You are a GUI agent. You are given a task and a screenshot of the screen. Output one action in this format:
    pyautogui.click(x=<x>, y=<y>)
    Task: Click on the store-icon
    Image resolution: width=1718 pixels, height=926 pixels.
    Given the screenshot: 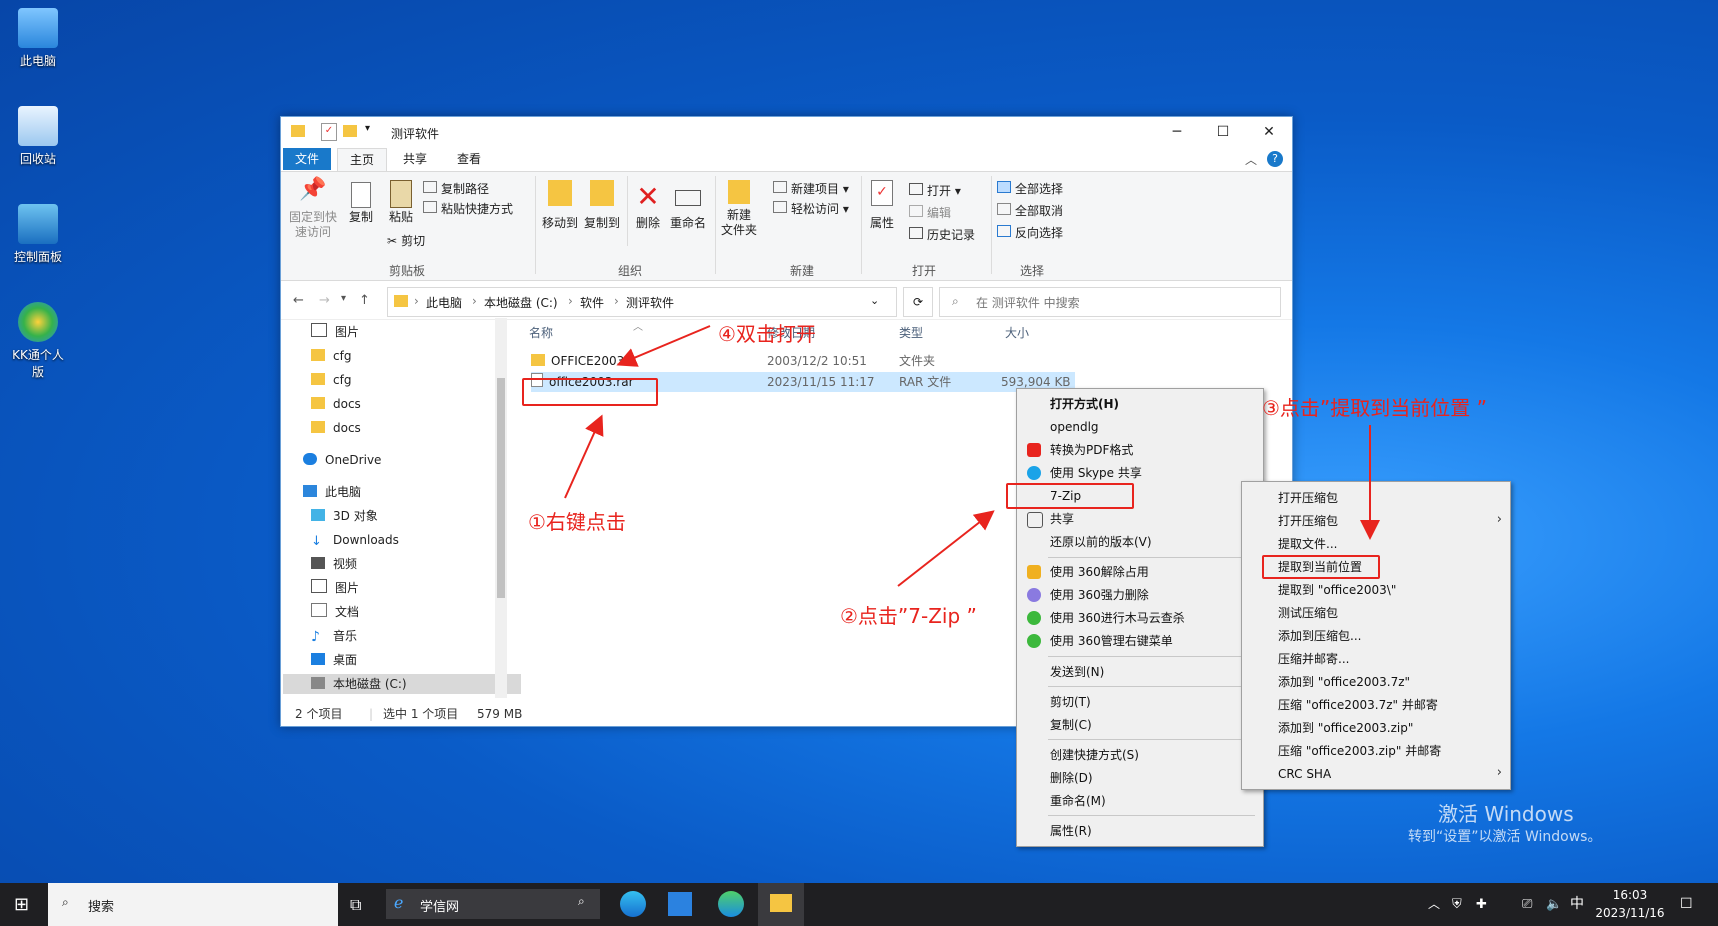 What is the action you would take?
    pyautogui.click(x=680, y=904)
    